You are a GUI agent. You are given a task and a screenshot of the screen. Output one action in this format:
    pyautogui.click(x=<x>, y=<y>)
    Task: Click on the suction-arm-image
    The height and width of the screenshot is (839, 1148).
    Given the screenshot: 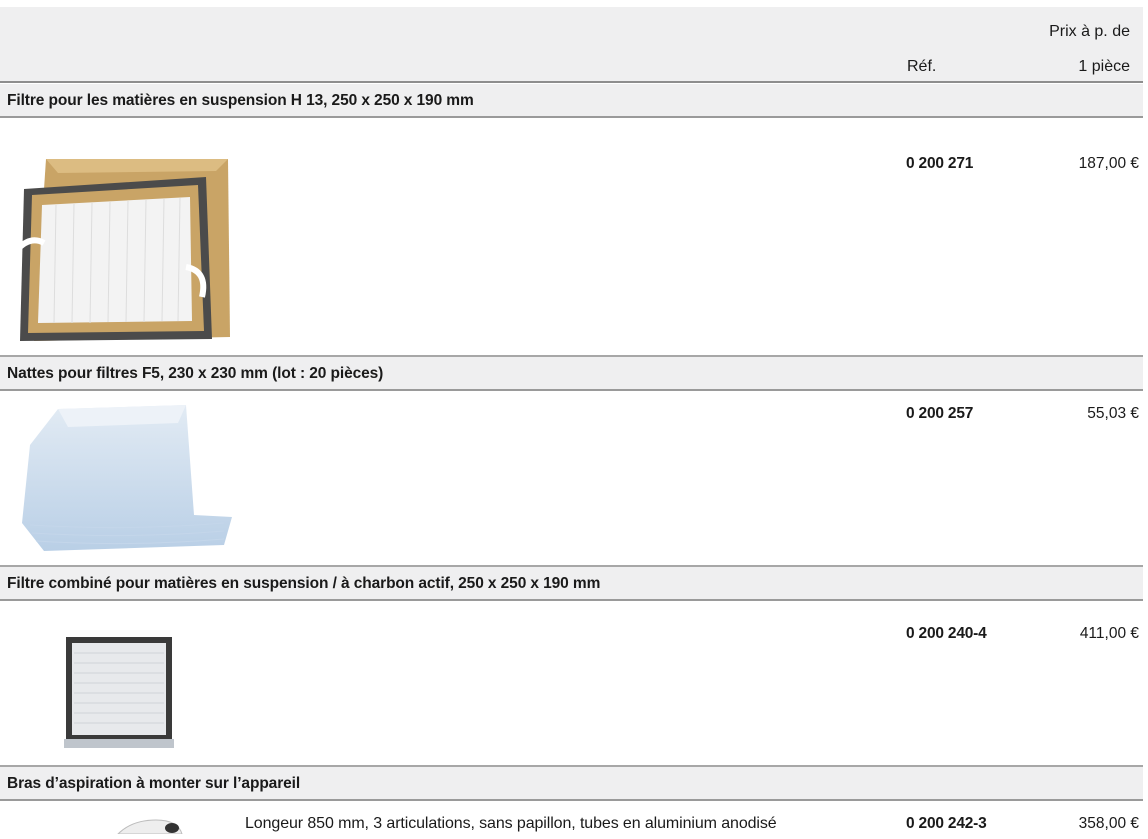 What is the action you would take?
    pyautogui.click(x=149, y=828)
    